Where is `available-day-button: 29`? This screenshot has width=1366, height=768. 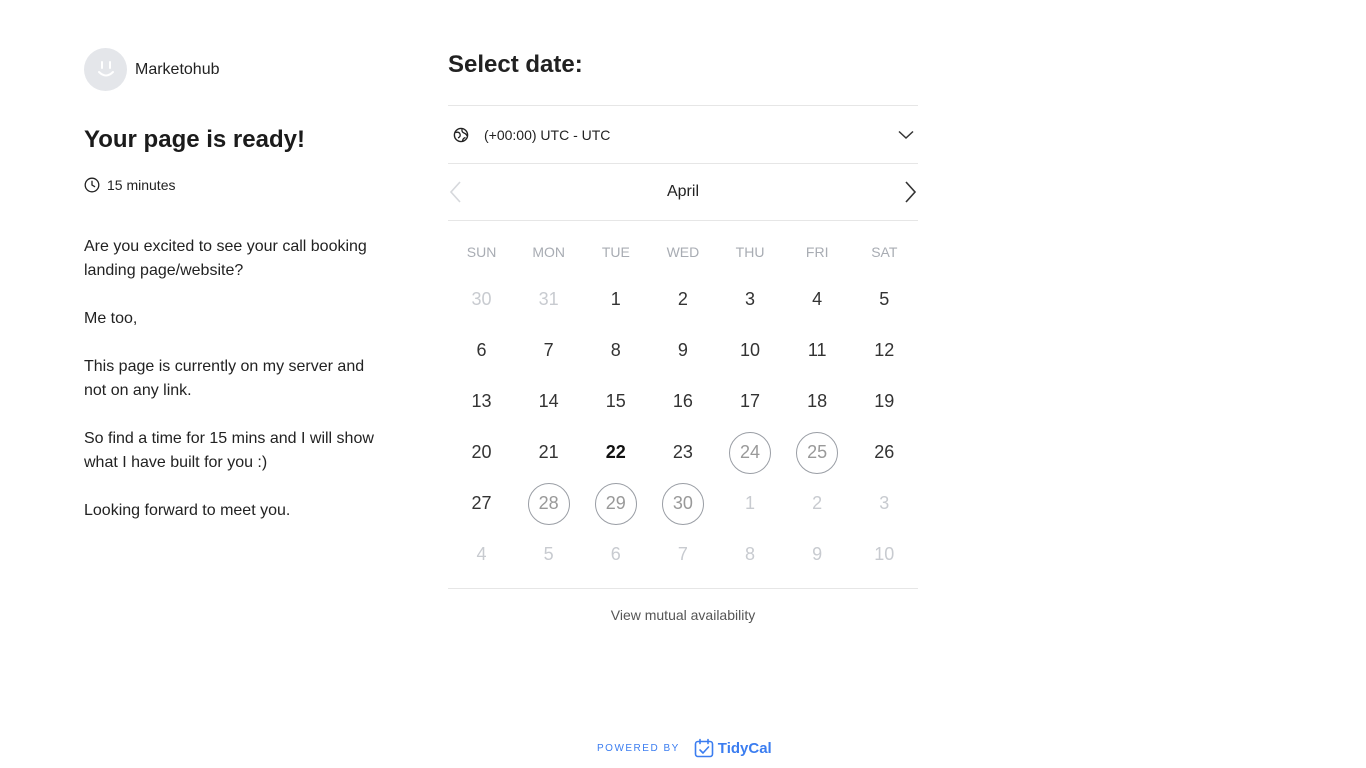
available-day-button: 29 is located at coordinates (615, 503).